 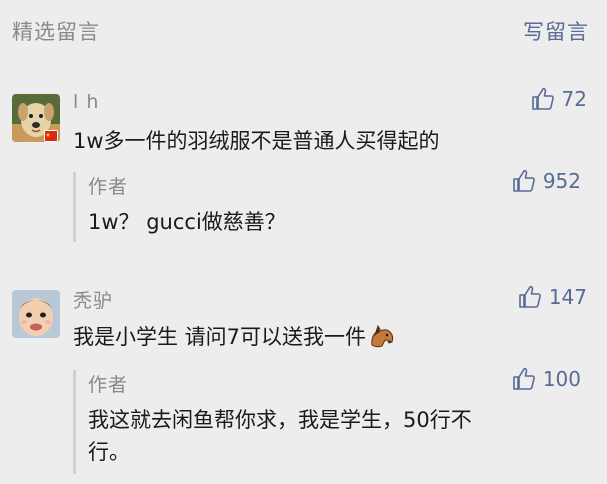 I want to click on reply-like-button: 952, so click(x=546, y=181).